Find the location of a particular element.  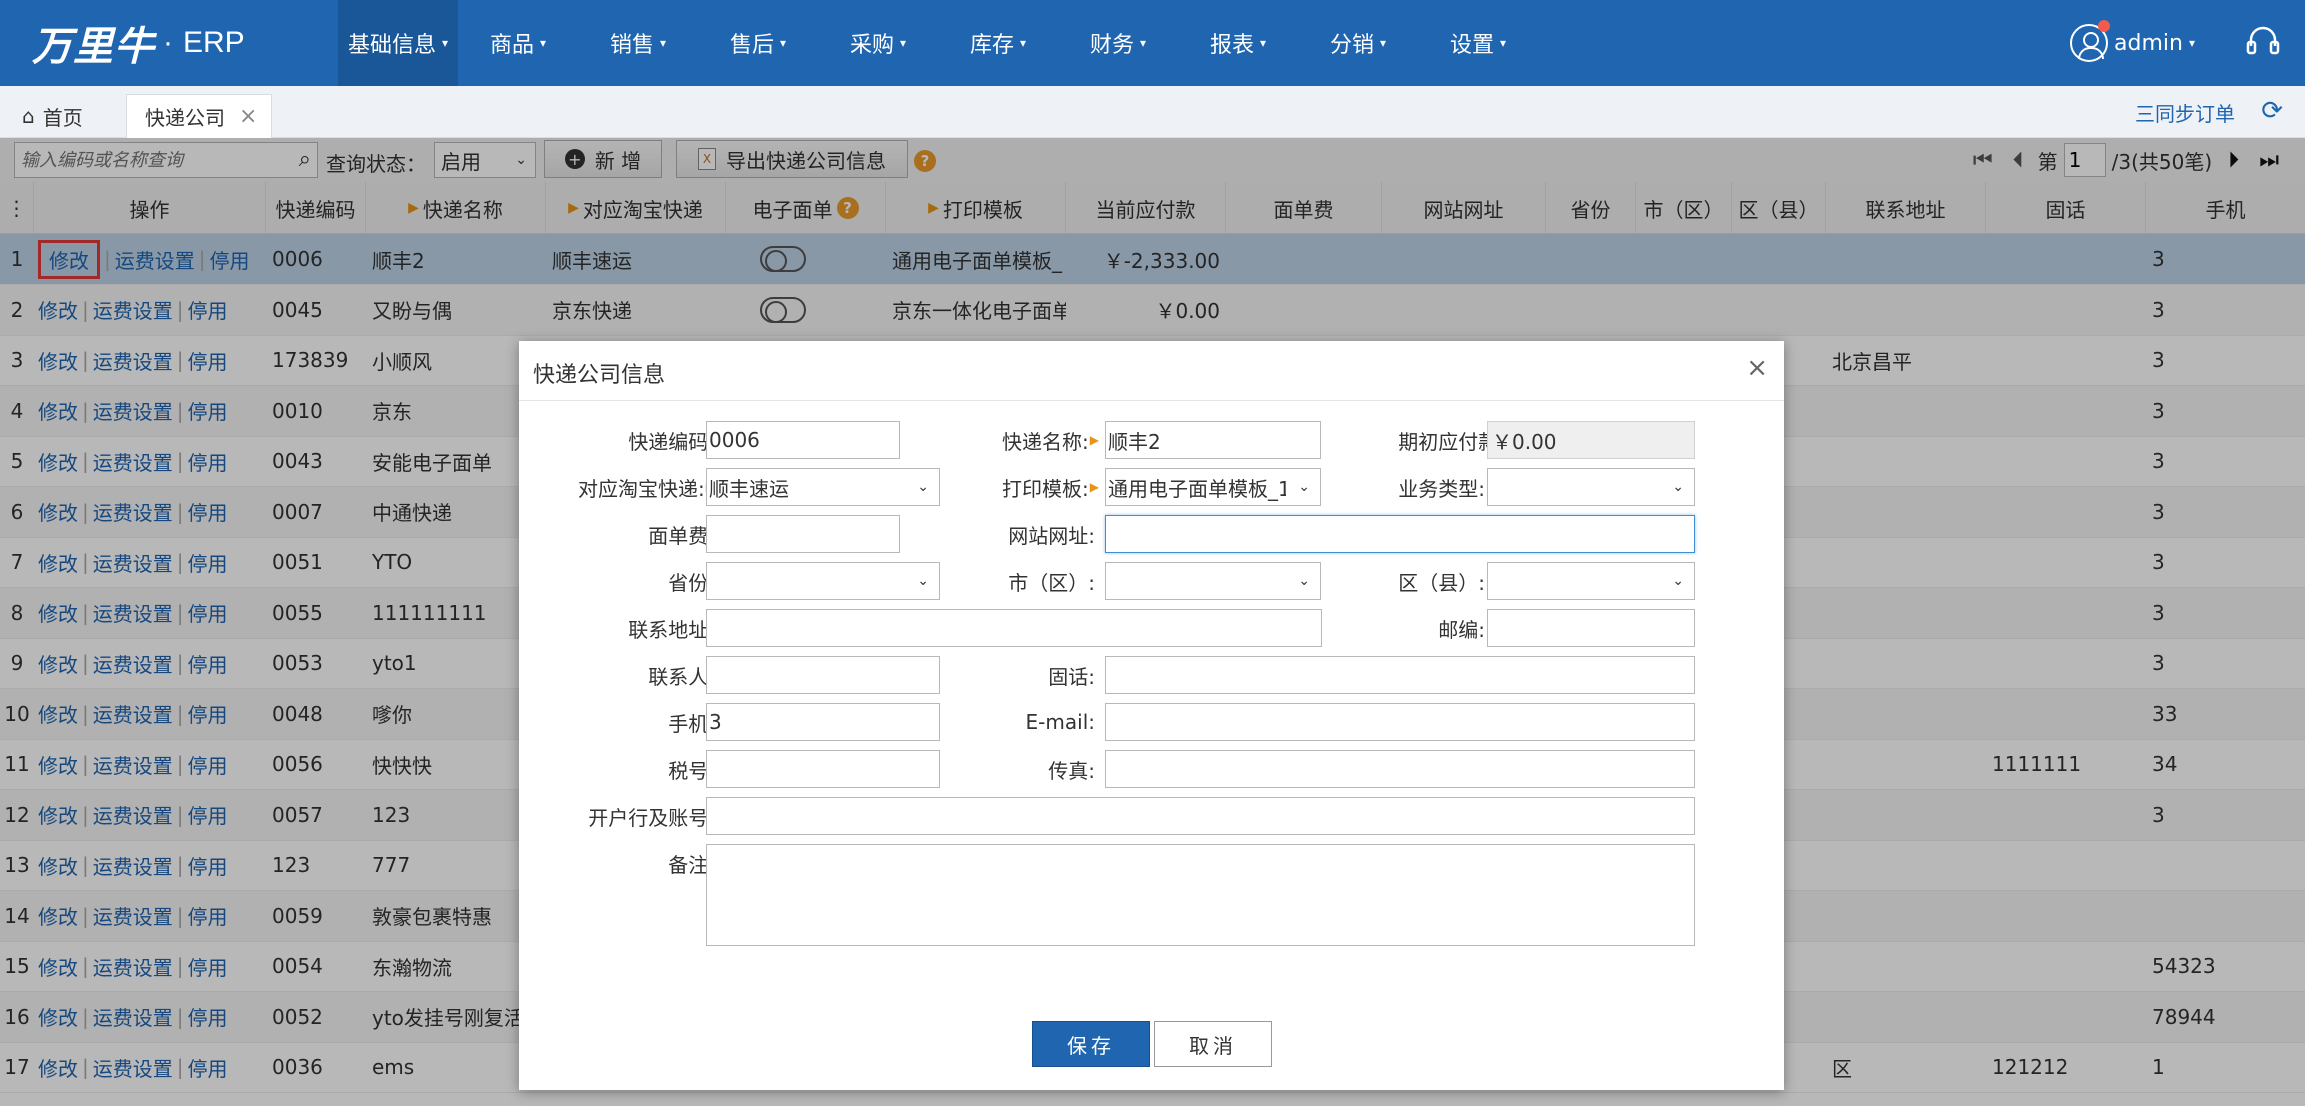

home-icon: ⌂ is located at coordinates (28, 116).